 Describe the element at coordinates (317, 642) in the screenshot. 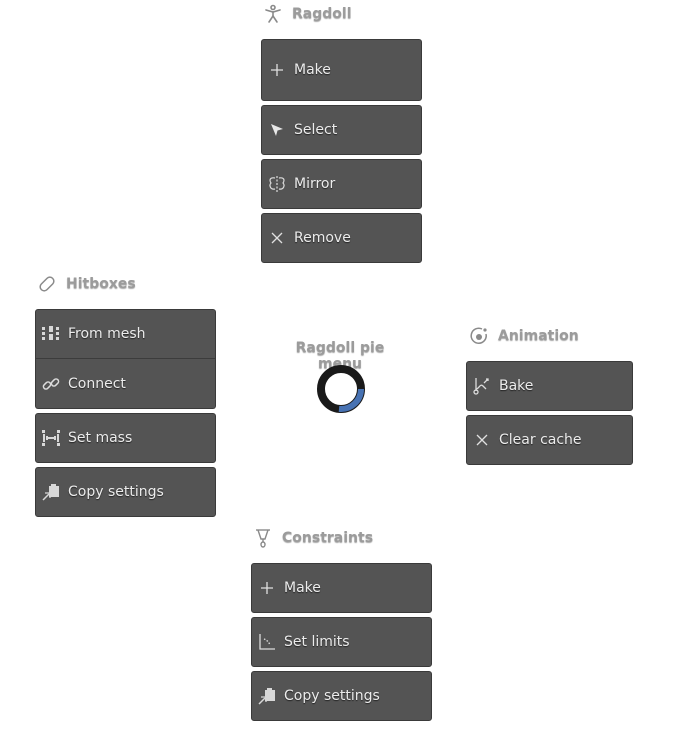

I see `constraints-set-limits-label: Set limits` at that location.